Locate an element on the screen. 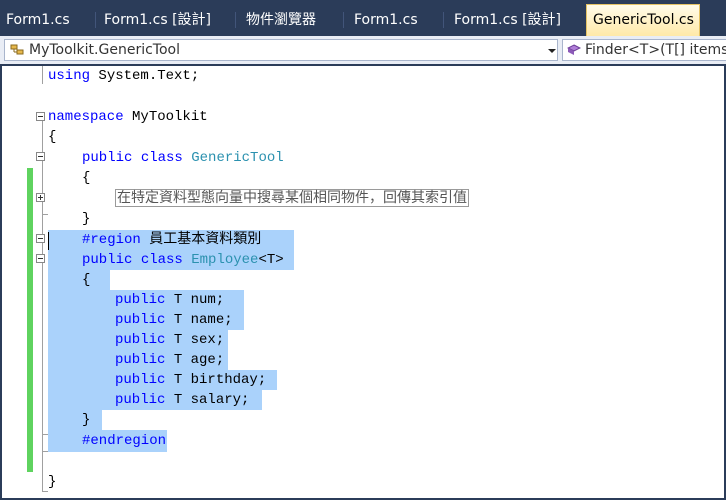  tab-form1-design-2: Form1.cs [設計] is located at coordinates (517, 20).